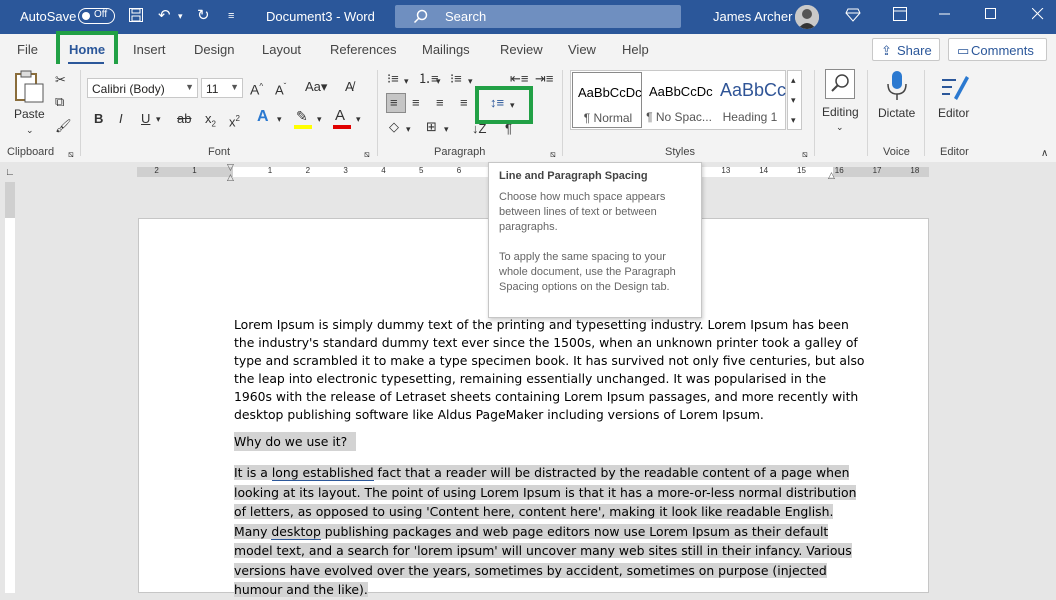  I want to click on link-desktop: desktop, so click(296, 531).